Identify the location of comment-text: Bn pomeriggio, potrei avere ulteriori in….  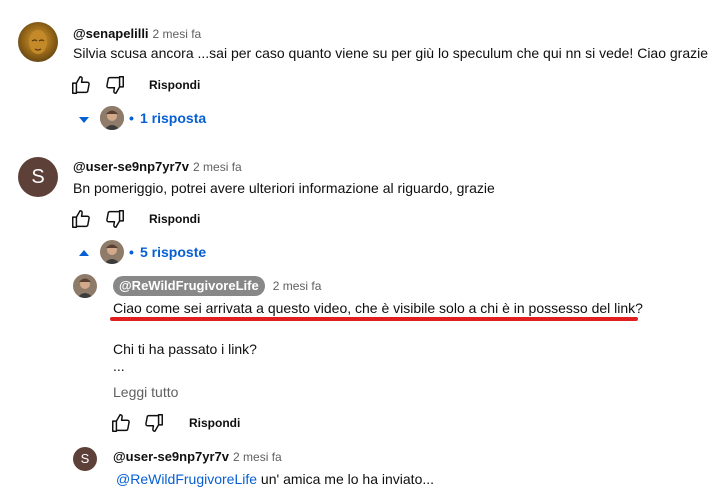
(284, 188).